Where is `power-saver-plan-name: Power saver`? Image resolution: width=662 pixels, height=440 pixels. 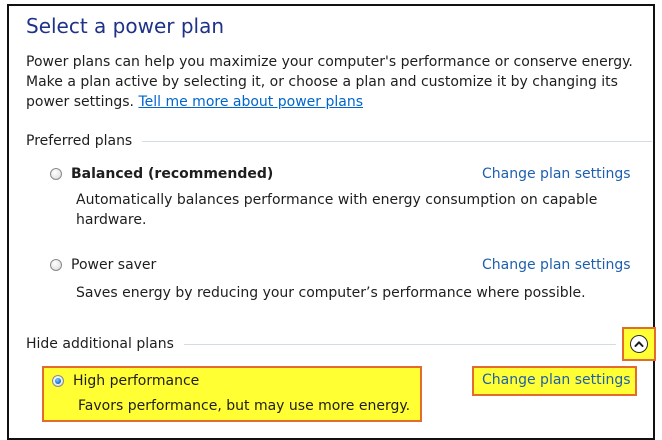
power-saver-plan-name: Power saver is located at coordinates (114, 265).